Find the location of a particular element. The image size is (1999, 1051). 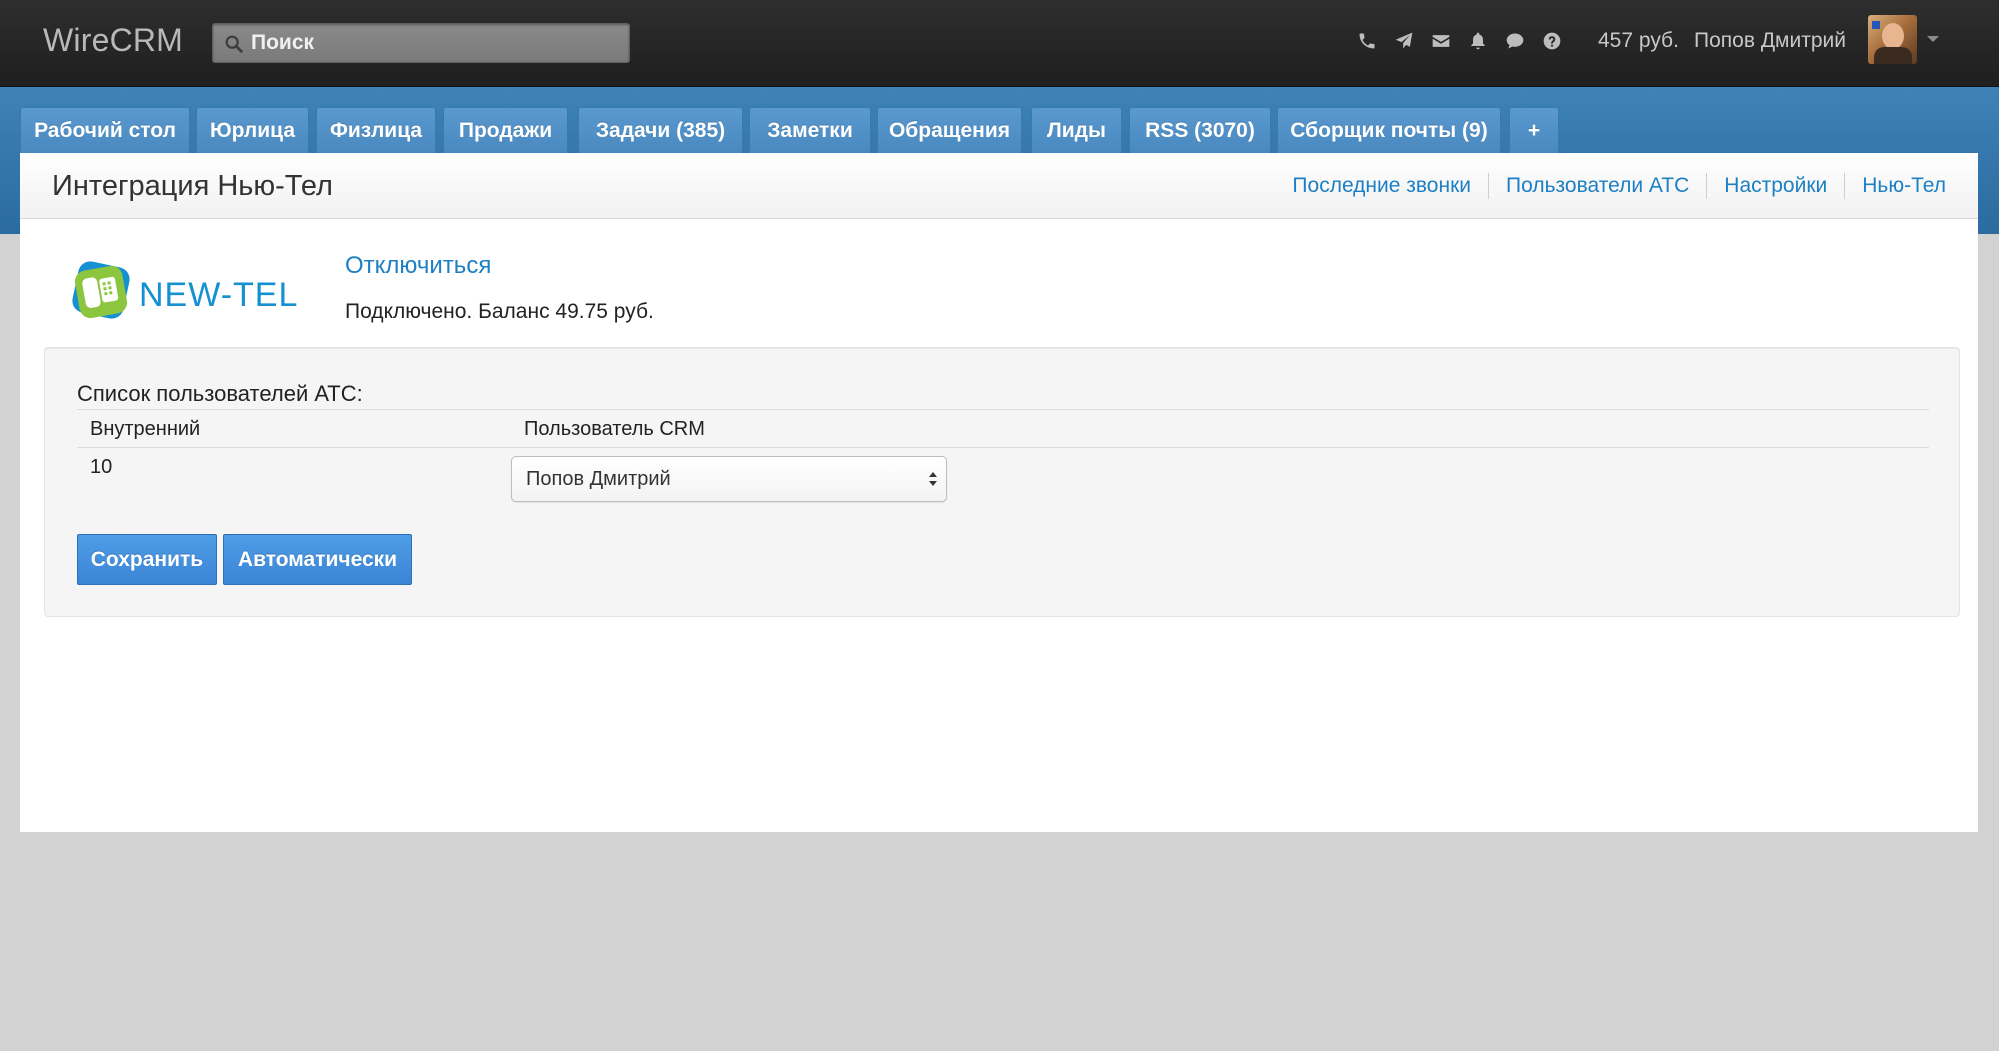

avatar-detail is located at coordinates (1876, 25).